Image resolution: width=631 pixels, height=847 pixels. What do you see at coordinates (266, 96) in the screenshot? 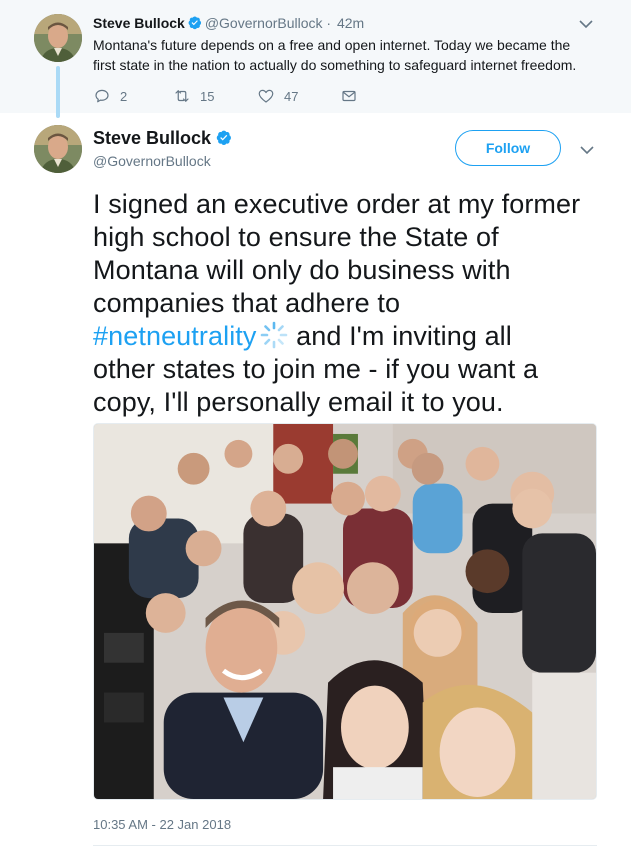
I see `heart-icon` at bounding box center [266, 96].